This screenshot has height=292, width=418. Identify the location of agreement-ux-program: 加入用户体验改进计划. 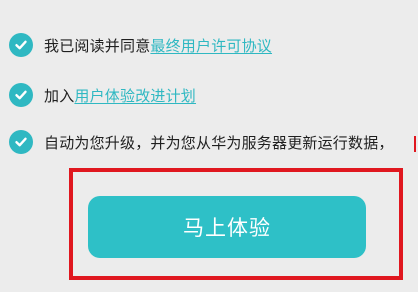
(102, 95).